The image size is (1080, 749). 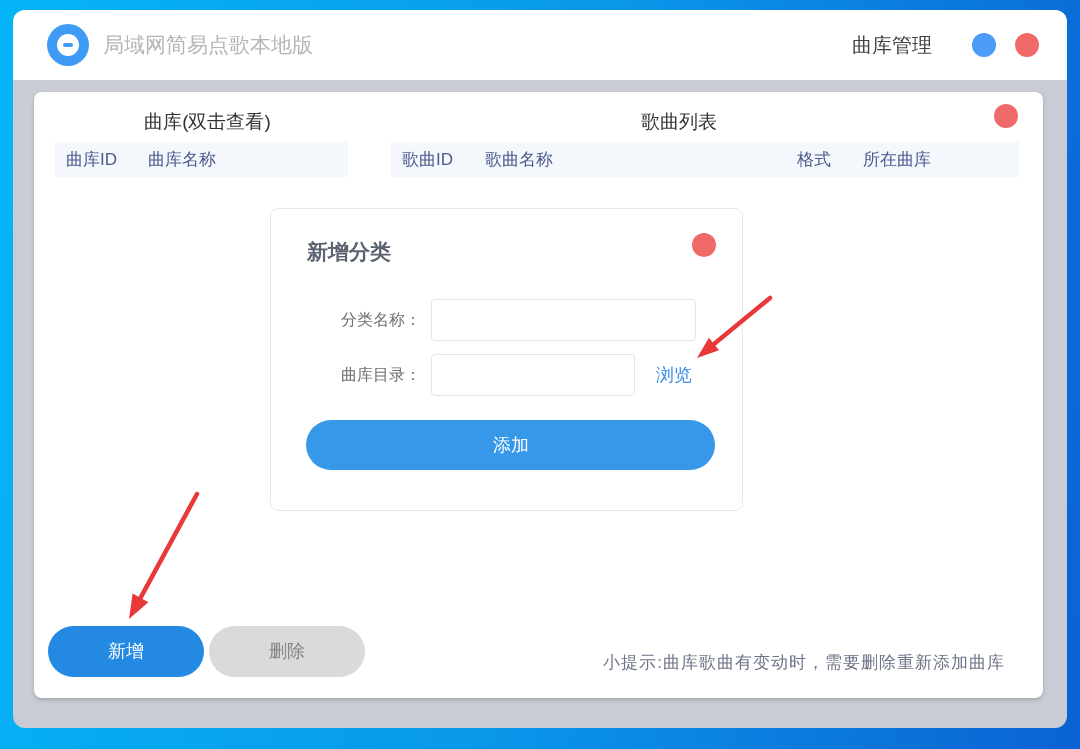 I want to click on action-button: 新增, so click(x=126, y=651).